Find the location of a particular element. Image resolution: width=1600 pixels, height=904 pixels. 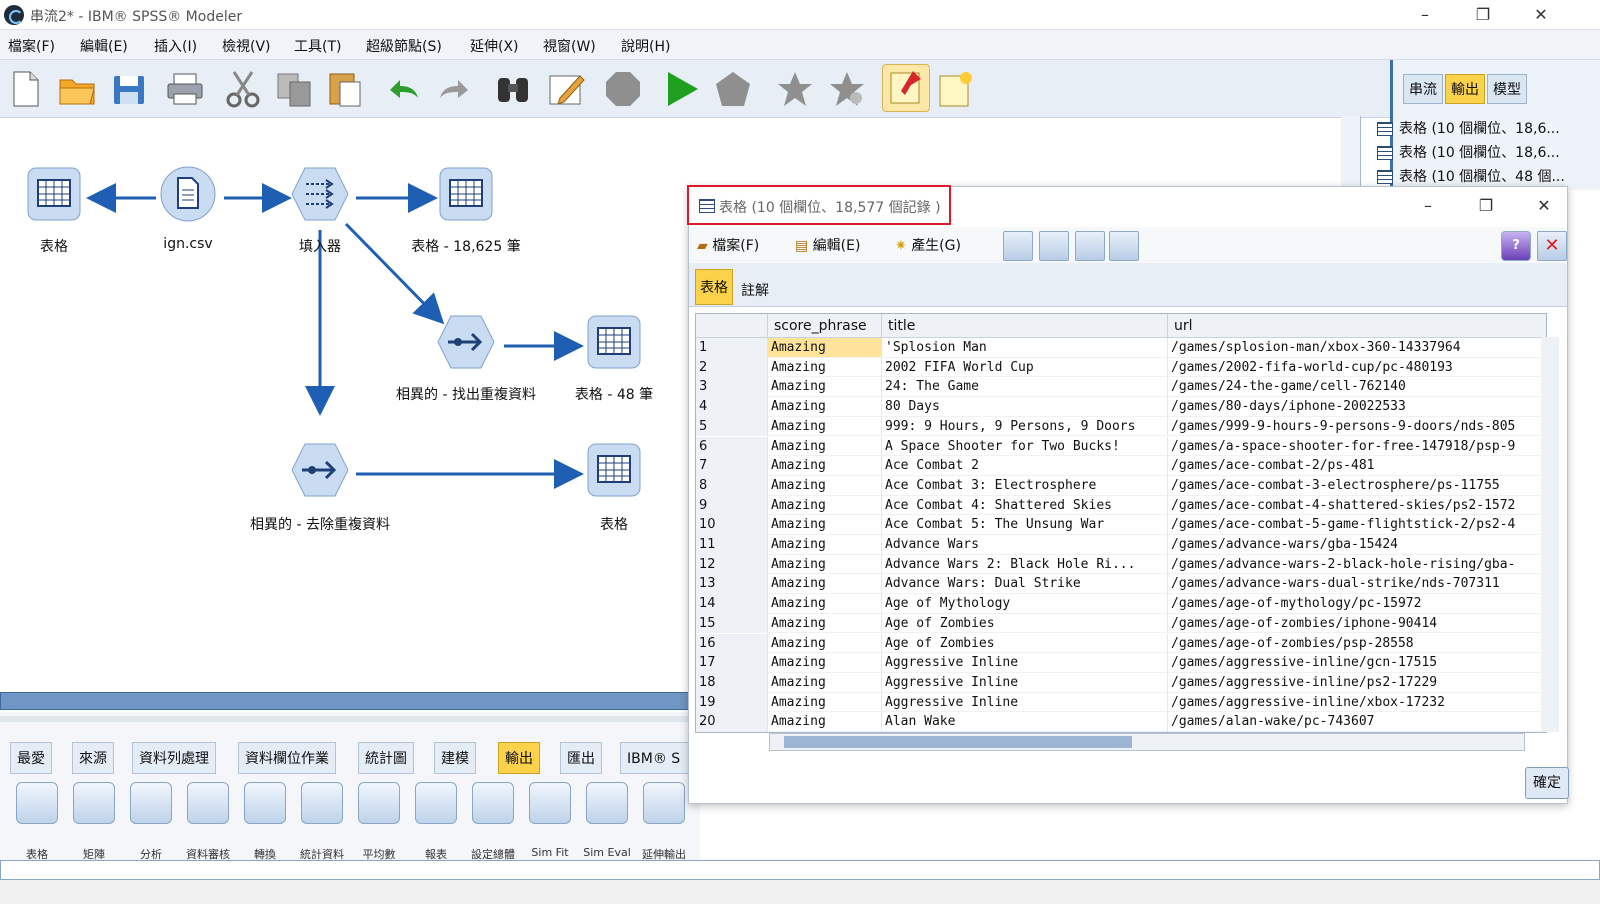

save-icon is located at coordinates (129, 89).